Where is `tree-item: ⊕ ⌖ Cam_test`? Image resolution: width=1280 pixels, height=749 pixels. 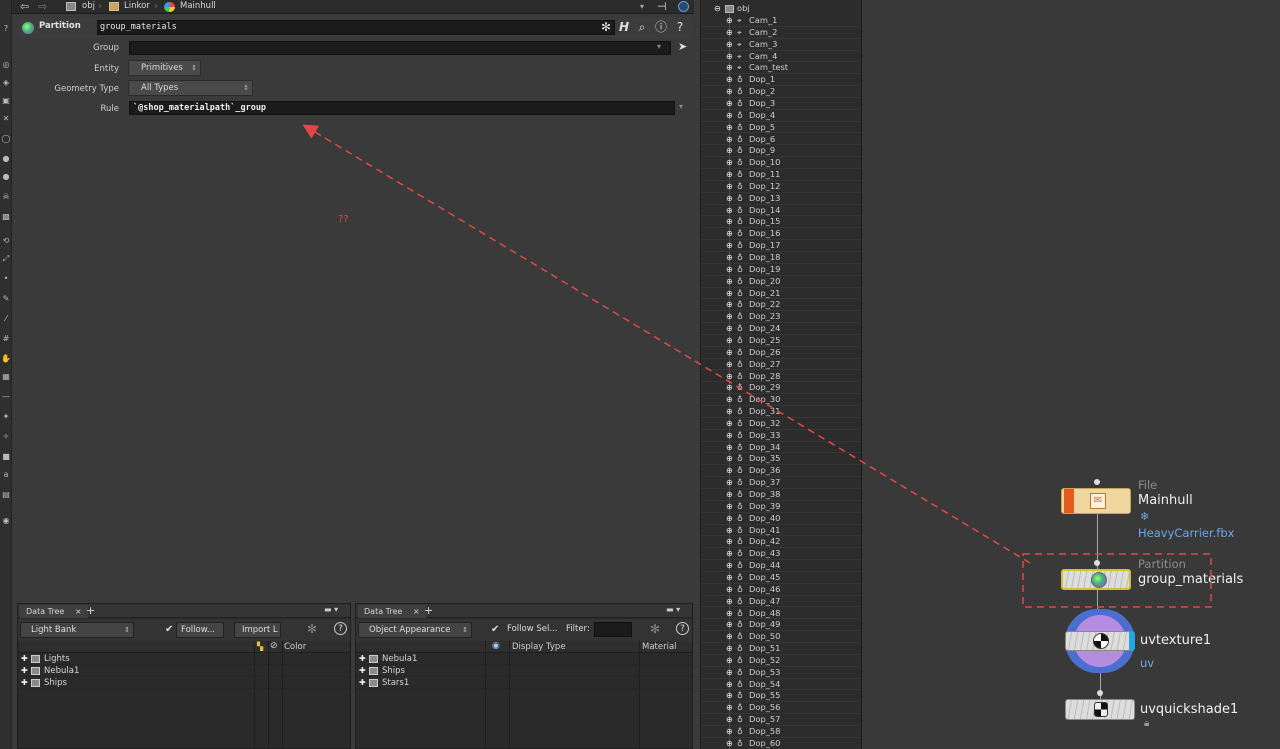
tree-item: ⊕ ⌖ Cam_test is located at coordinates (781, 68).